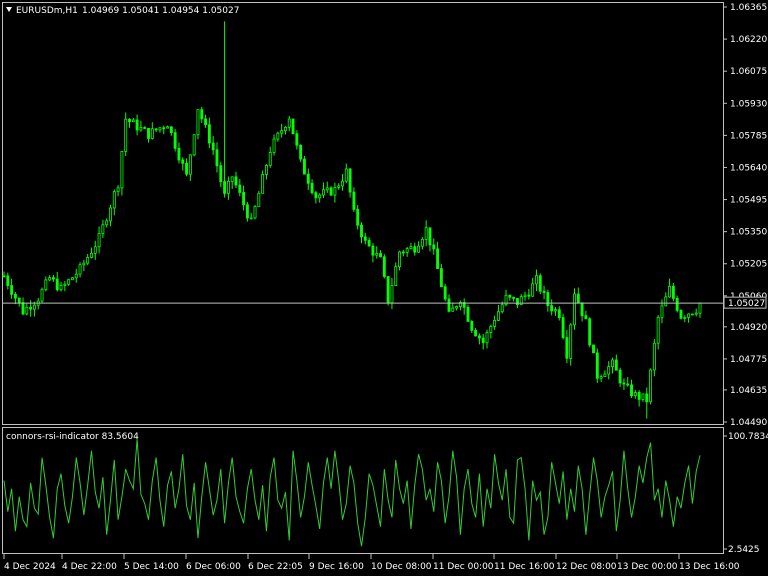 The height and width of the screenshot is (576, 768). Describe the element at coordinates (748, 437) in the screenshot. I see `indicator-tick-label: 100.7834` at that location.